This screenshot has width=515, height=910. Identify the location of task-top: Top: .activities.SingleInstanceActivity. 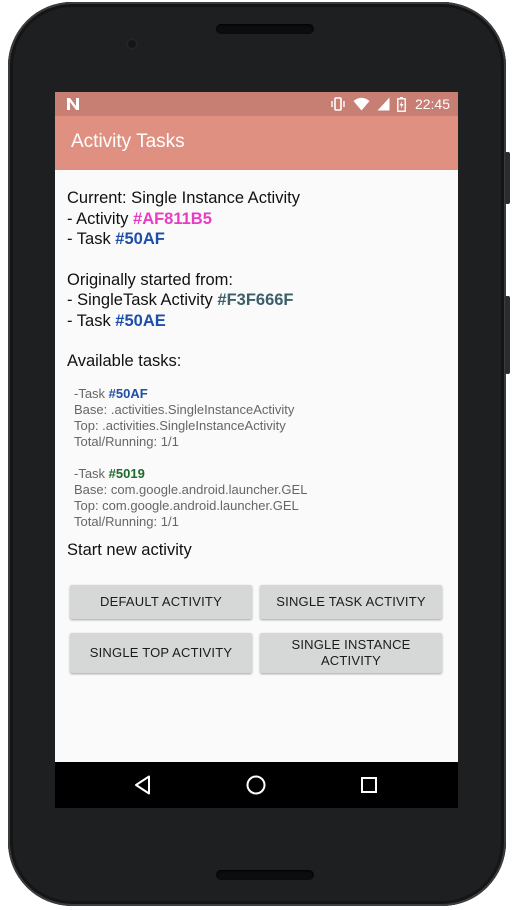
(180, 425).